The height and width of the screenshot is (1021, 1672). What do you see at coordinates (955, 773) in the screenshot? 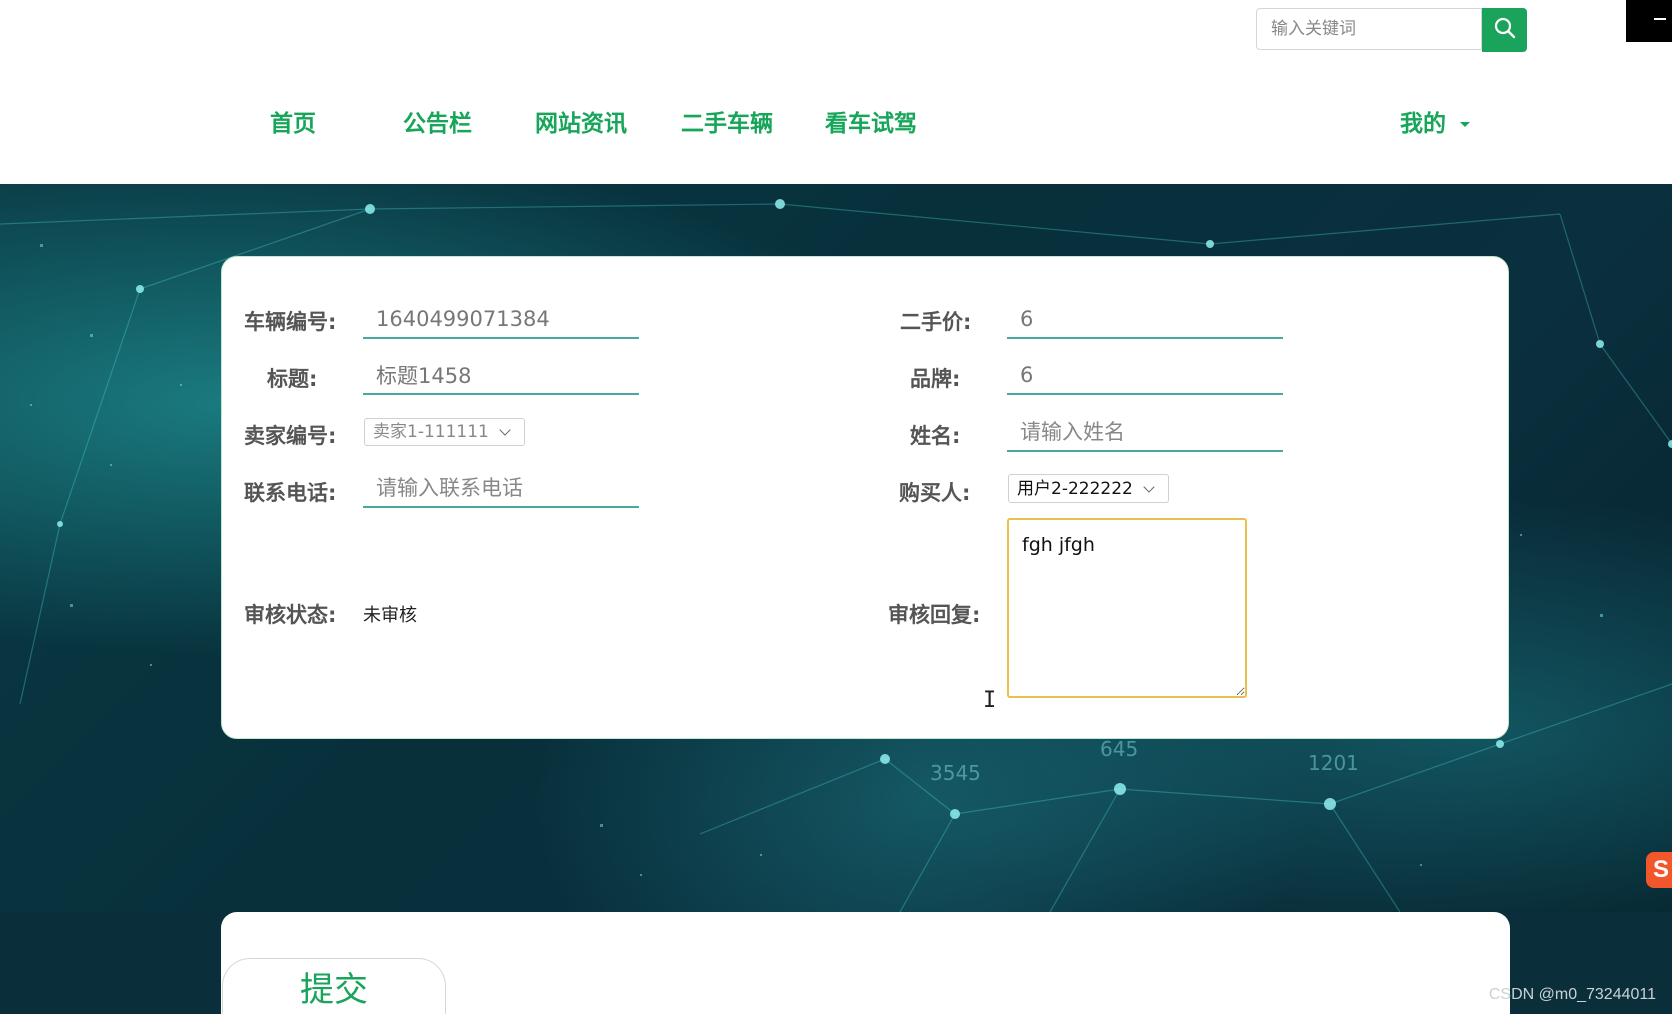
I see `banner-number-3545: 3545` at bounding box center [955, 773].